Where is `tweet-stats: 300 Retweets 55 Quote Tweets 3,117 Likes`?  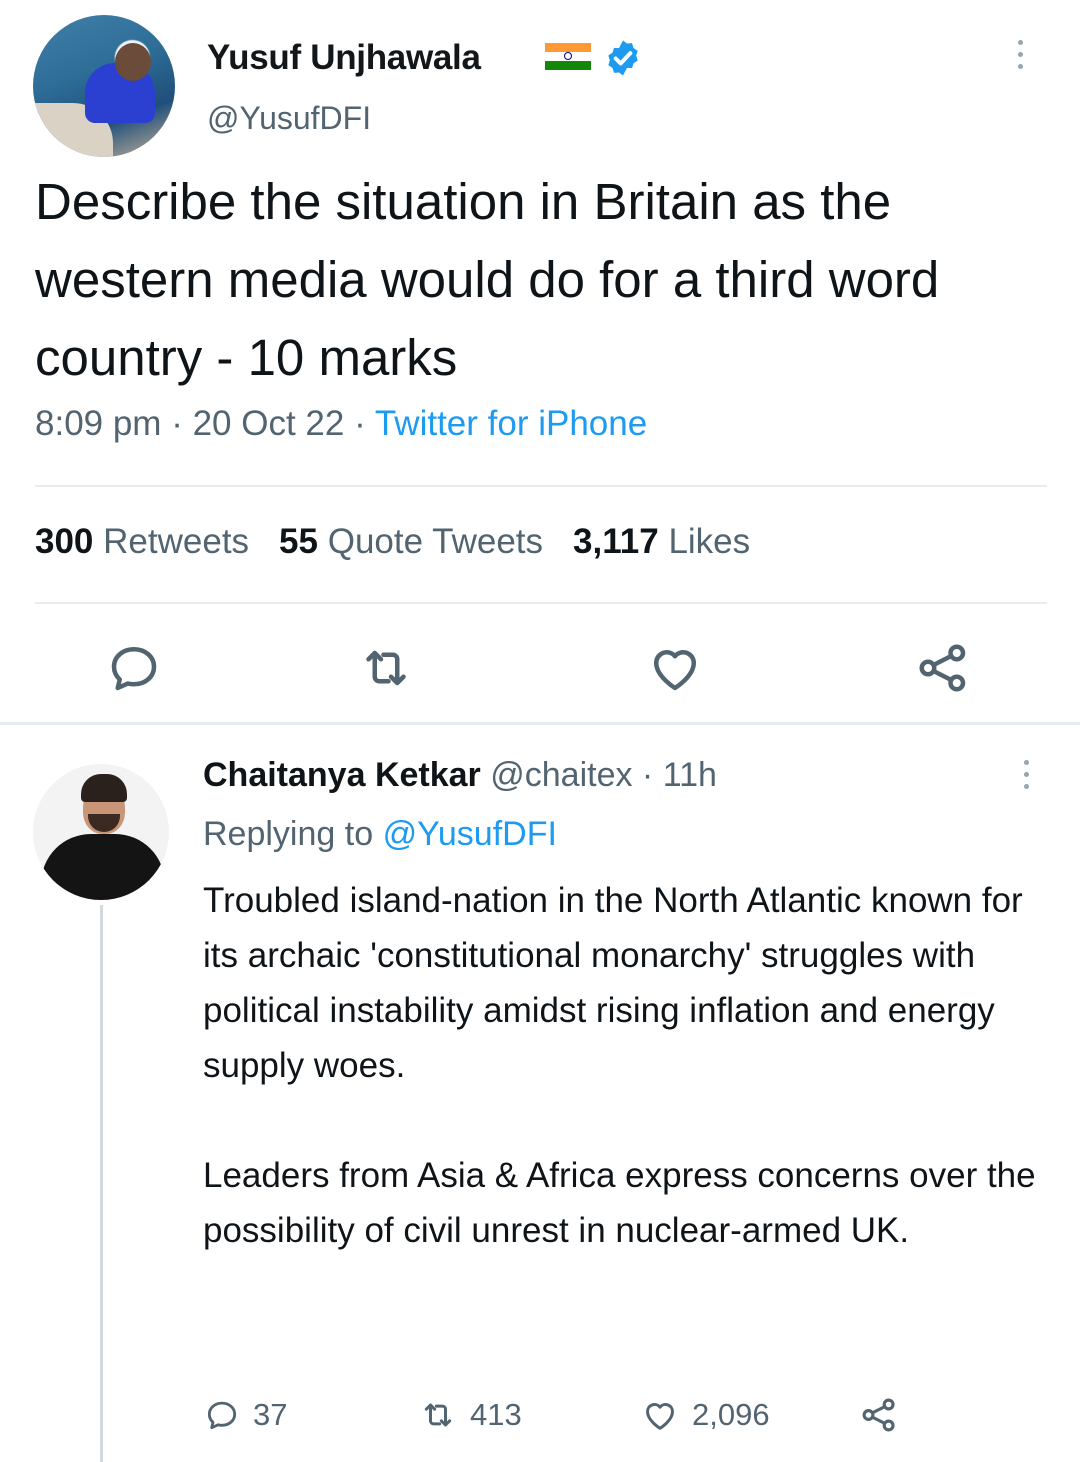
tweet-stats: 300 Retweets 55 Quote Tweets 3,117 Likes is located at coordinates (392, 542).